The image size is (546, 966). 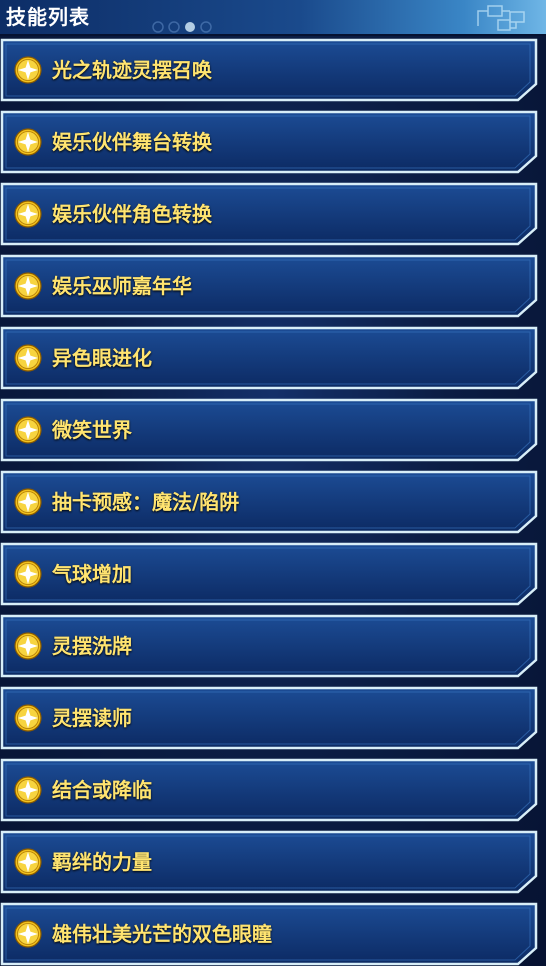 I want to click on skill-item: 雄伟壮美光芒的双色眼瞳, so click(x=269, y=934).